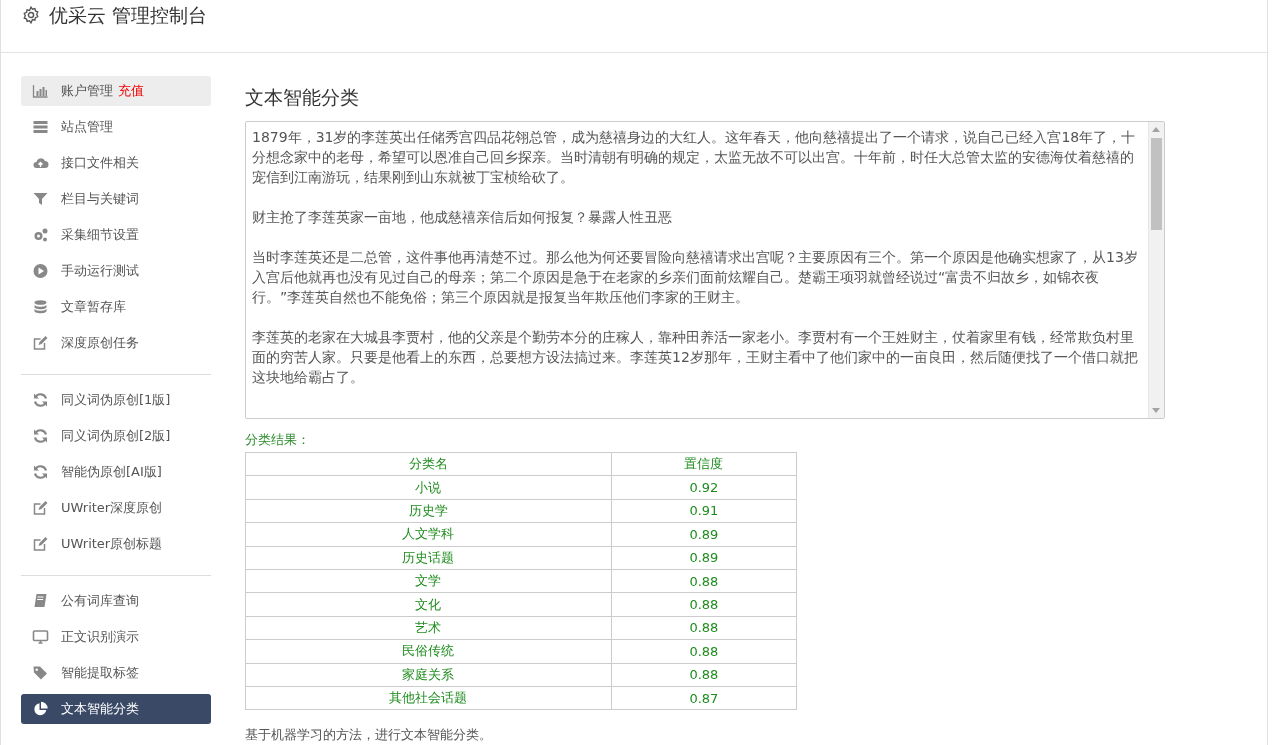 The height and width of the screenshot is (745, 1280). I want to click on sidebar-item: 公有词库查询, so click(116, 601).